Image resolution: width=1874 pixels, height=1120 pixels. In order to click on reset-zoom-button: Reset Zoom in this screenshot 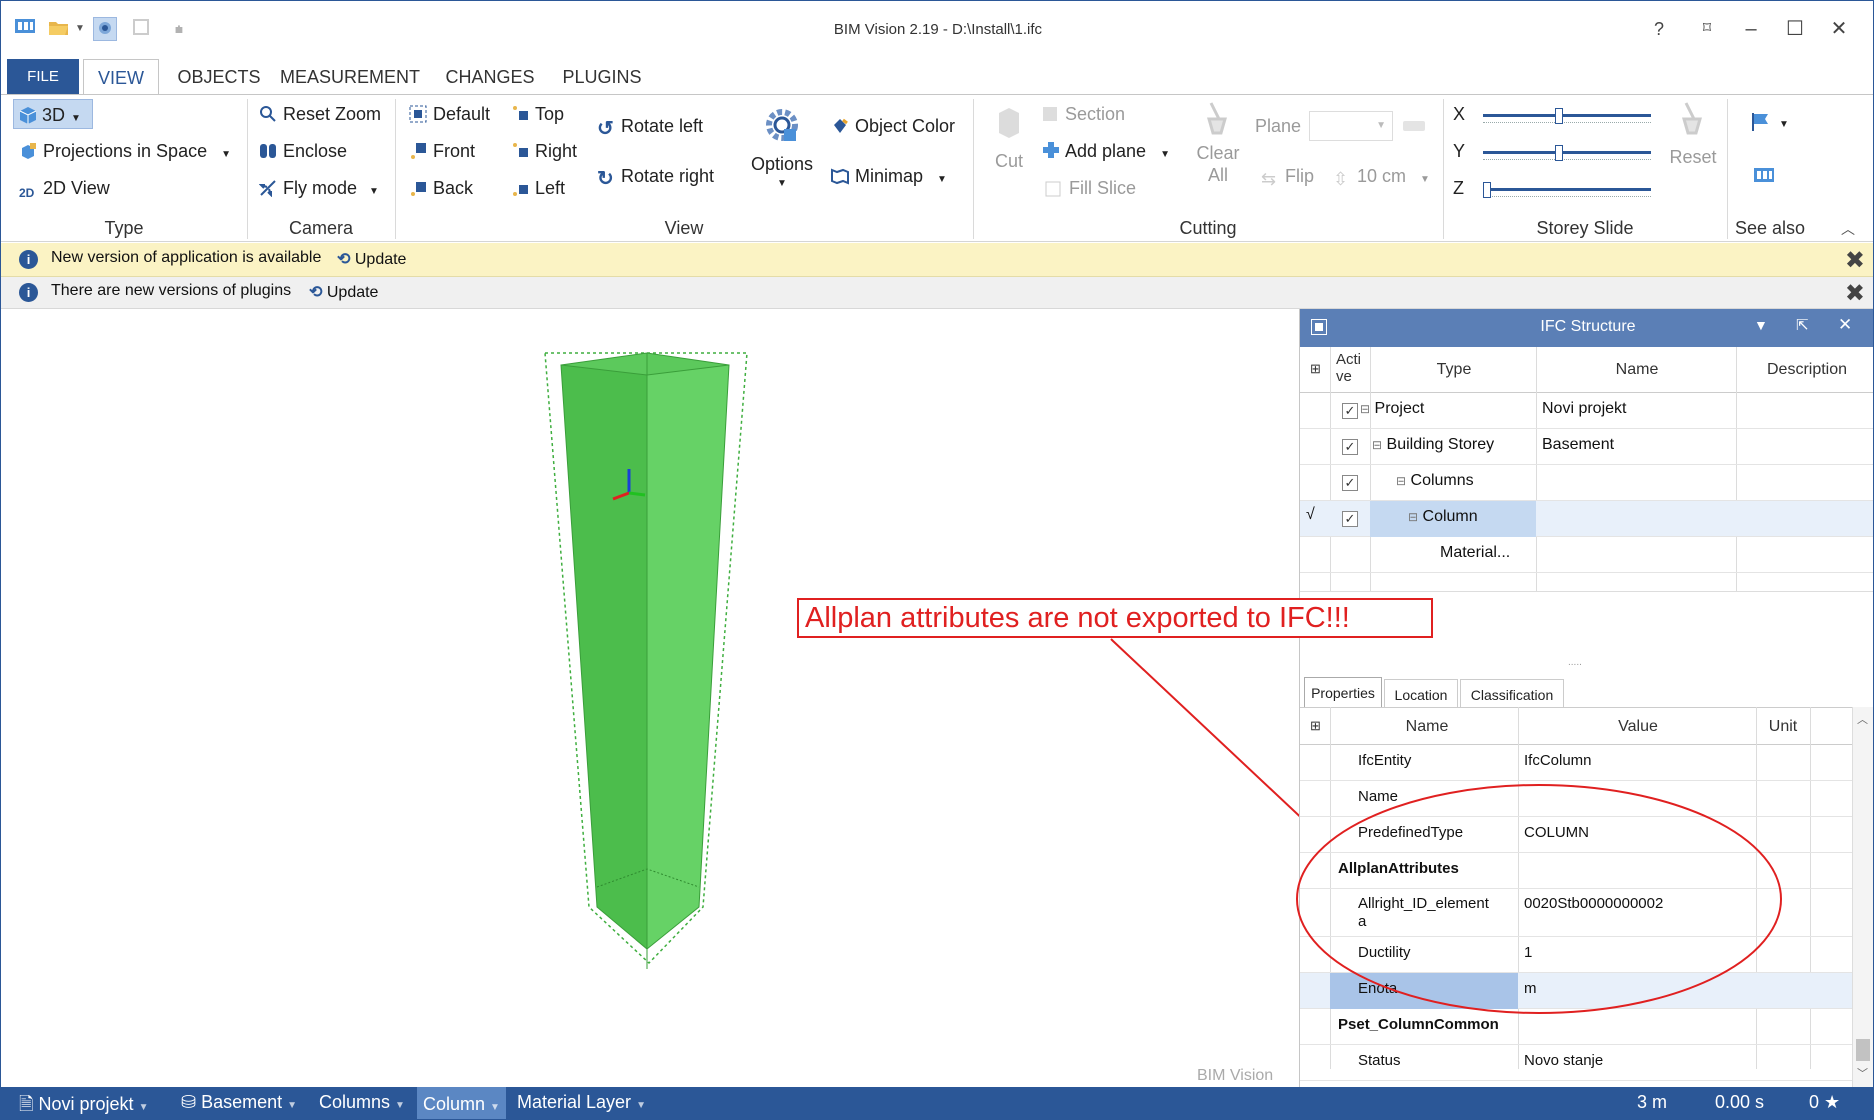, I will do `click(320, 114)`.